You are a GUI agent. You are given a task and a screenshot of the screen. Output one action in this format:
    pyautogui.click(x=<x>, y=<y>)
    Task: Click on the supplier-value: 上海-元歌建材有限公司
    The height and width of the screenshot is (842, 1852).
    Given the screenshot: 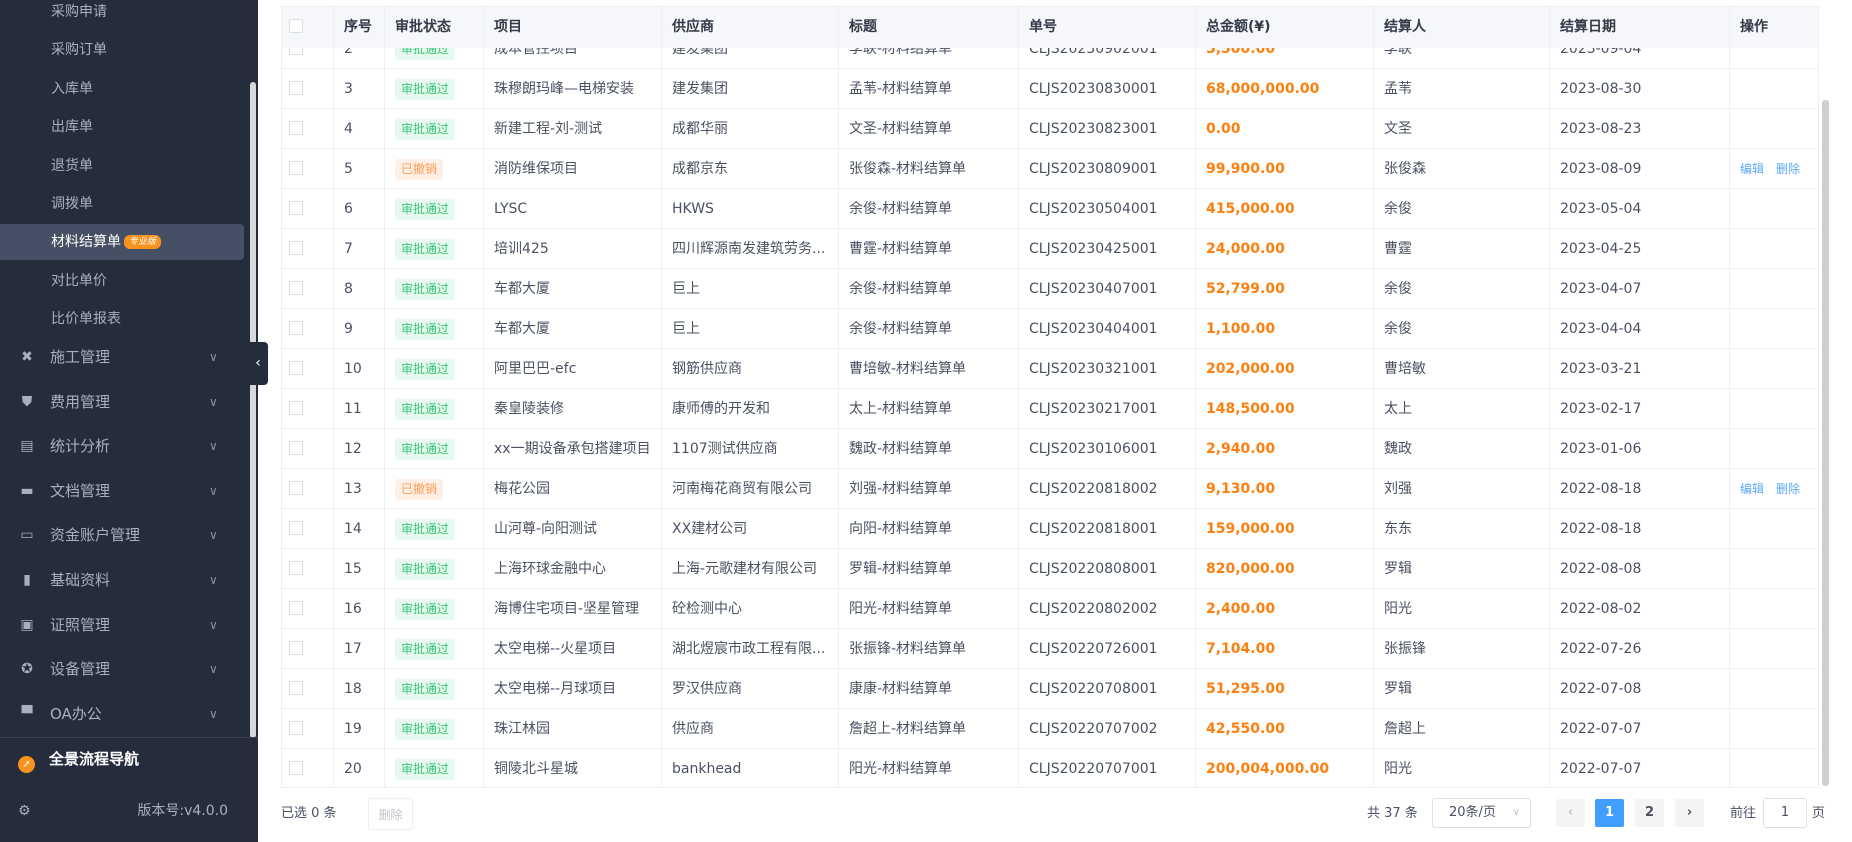 What is the action you would take?
    pyautogui.click(x=745, y=569)
    